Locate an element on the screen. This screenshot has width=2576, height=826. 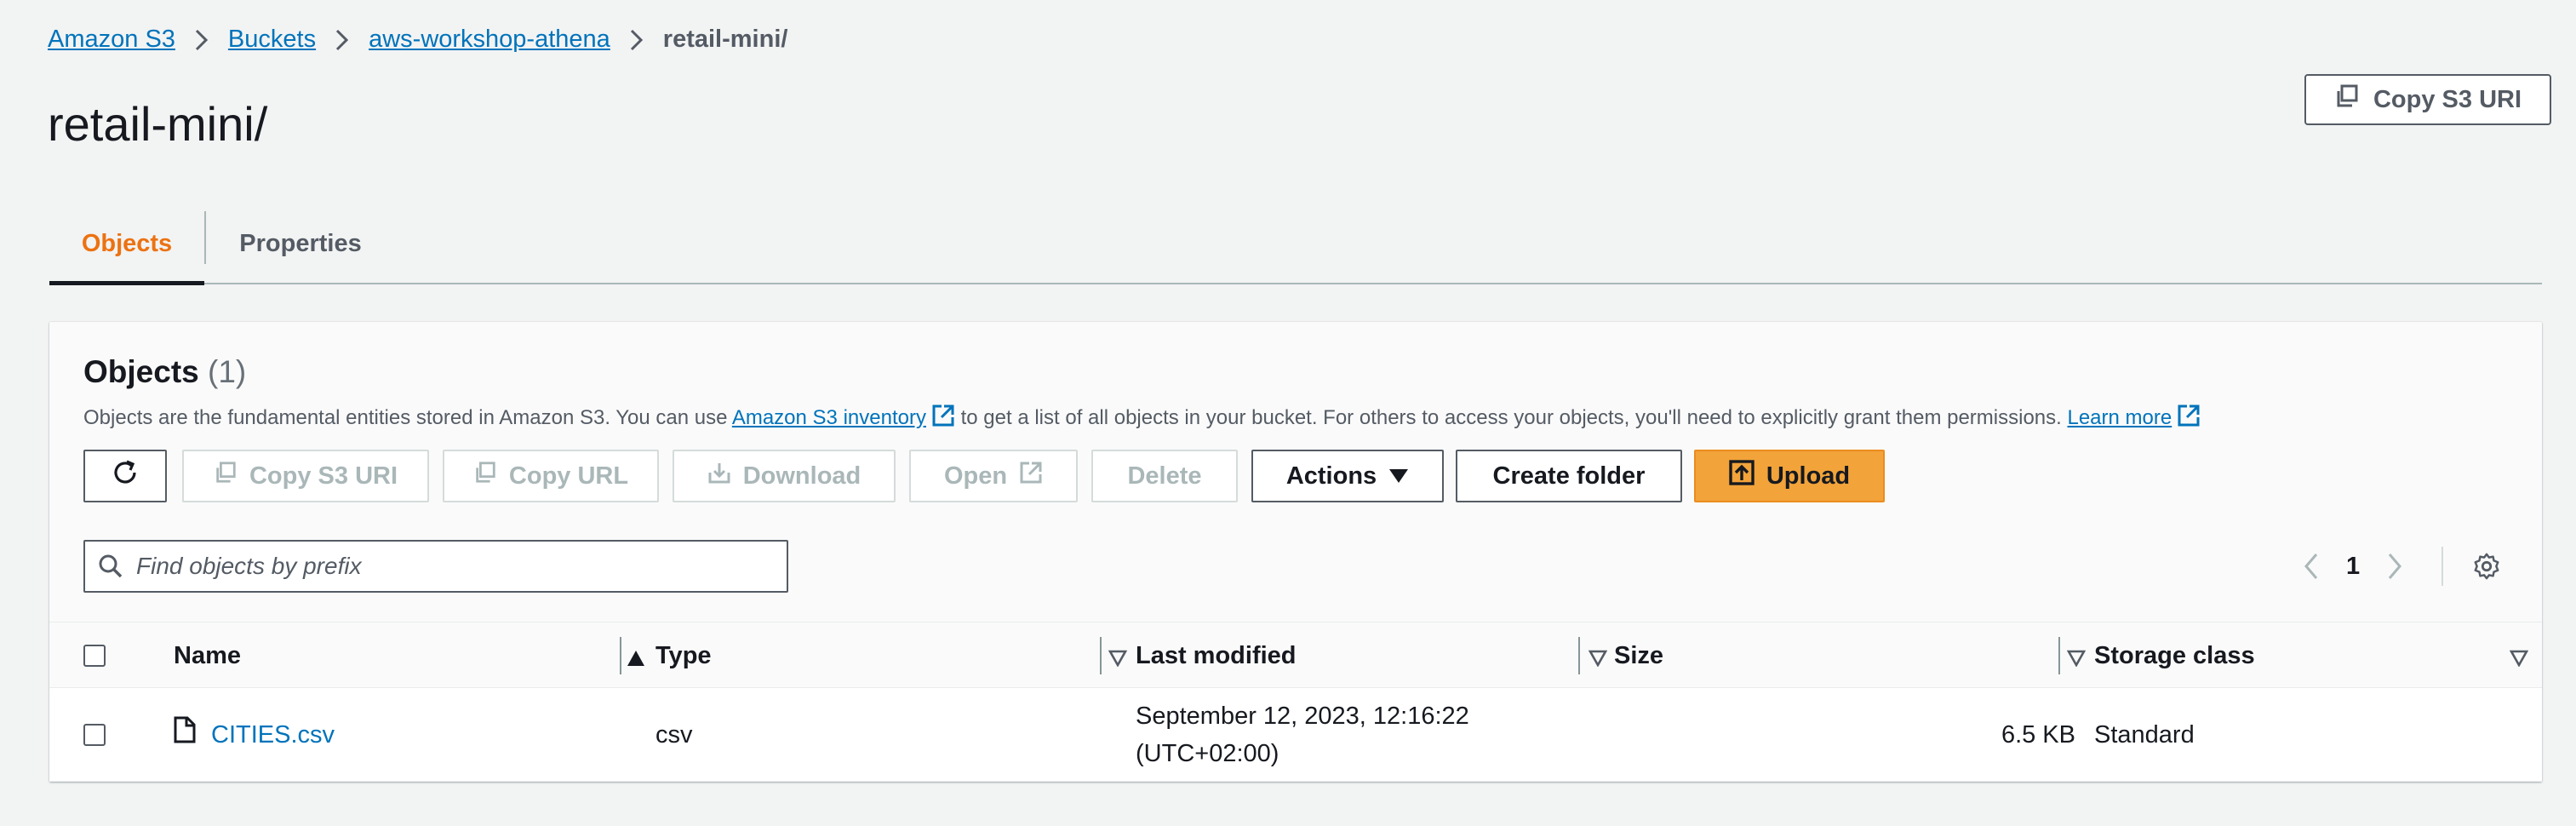
learn-more-link: Learn more is located at coordinates (2120, 417).